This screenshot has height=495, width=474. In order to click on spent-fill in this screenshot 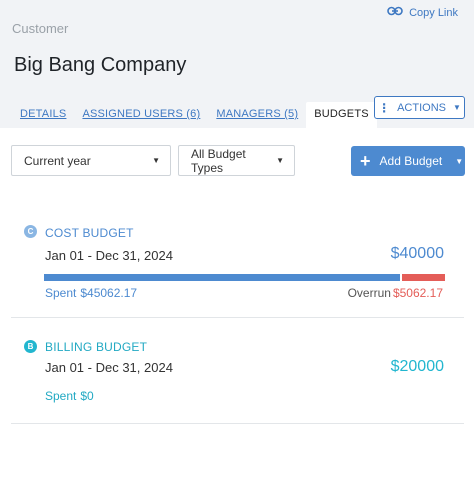, I will do `click(222, 277)`.